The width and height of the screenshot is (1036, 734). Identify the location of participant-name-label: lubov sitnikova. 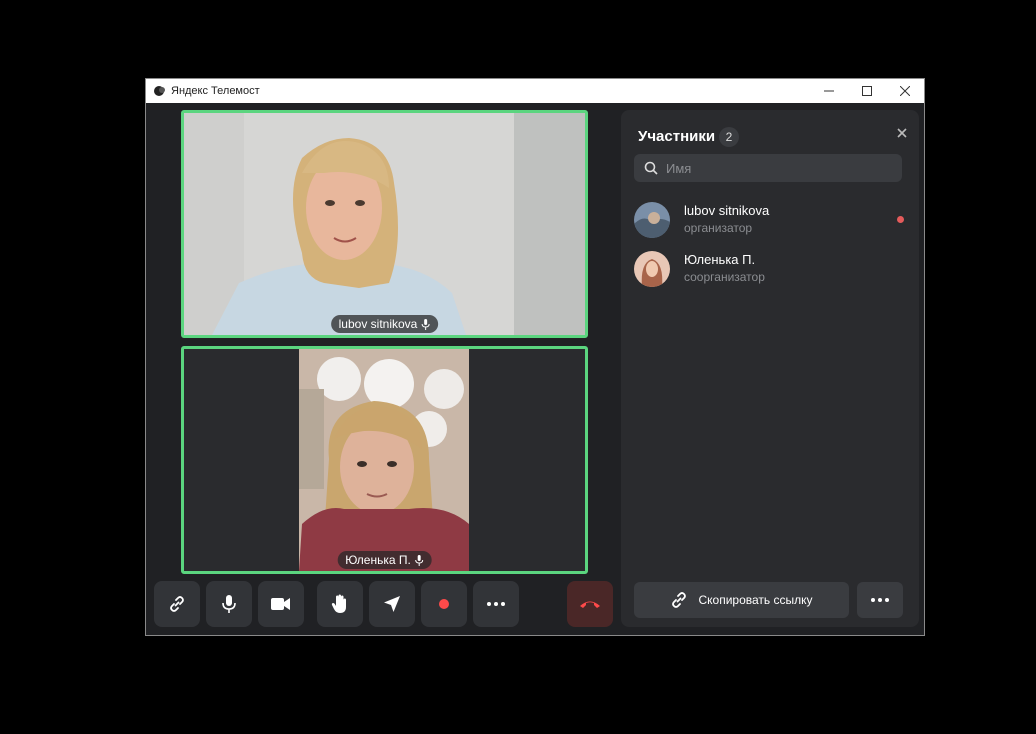
(384, 324).